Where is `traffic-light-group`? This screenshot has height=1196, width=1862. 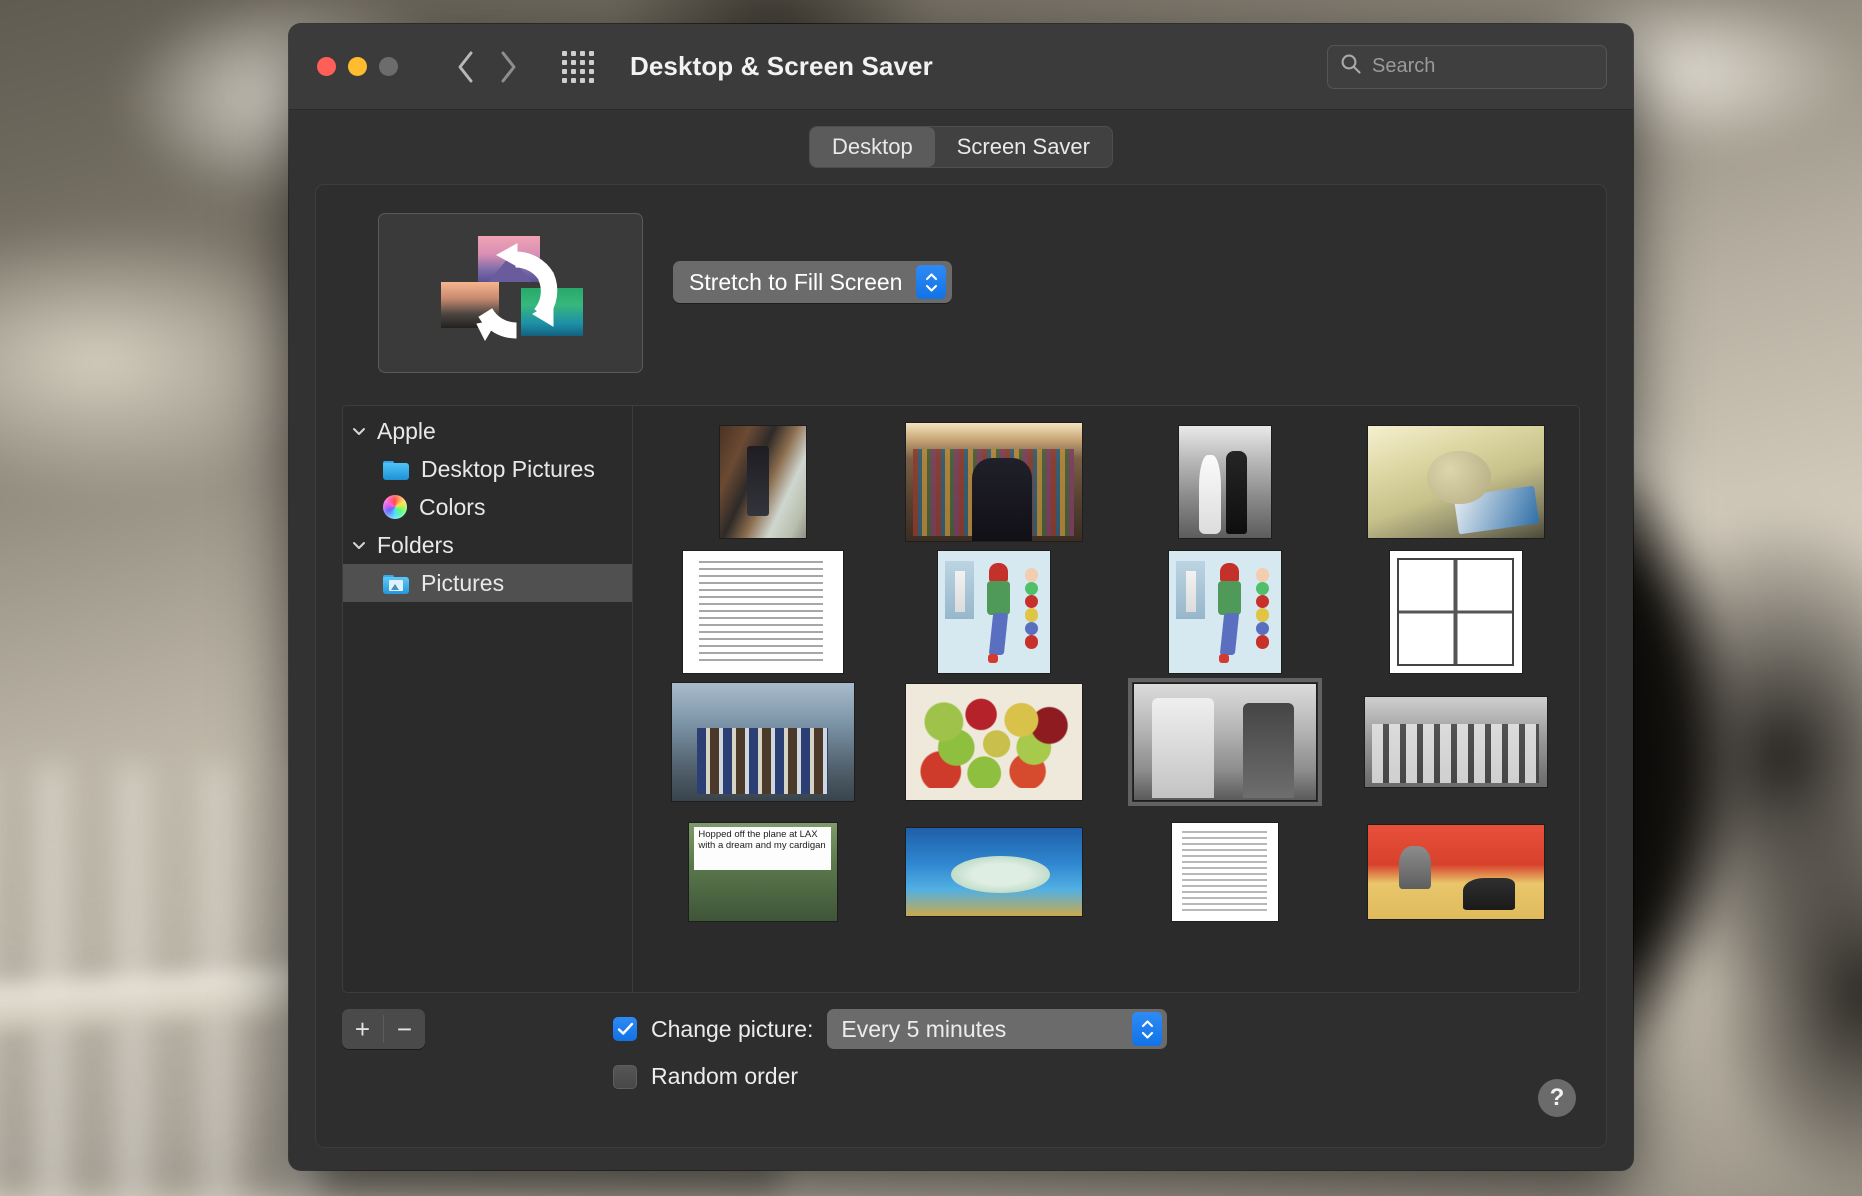
traffic-light-group is located at coordinates (357, 66).